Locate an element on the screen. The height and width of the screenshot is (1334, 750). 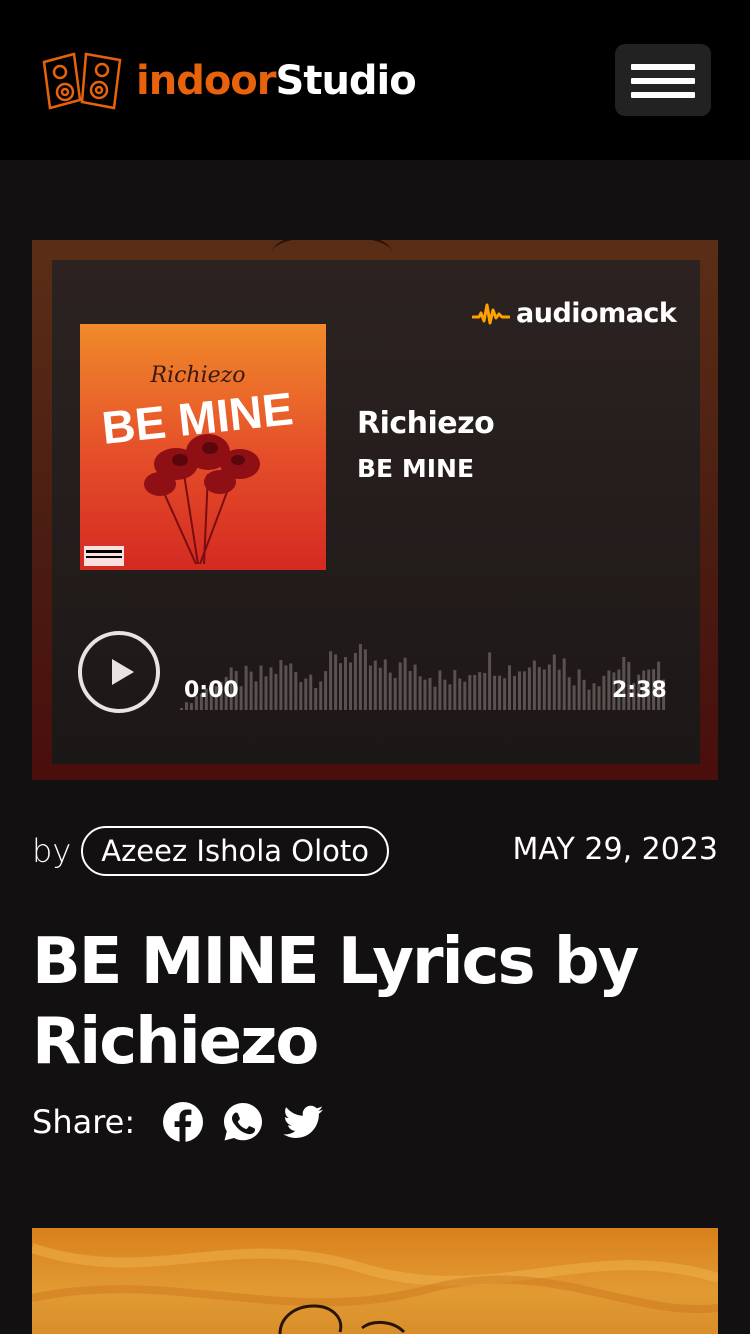
whatsapp-icon is located at coordinates (243, 1122).